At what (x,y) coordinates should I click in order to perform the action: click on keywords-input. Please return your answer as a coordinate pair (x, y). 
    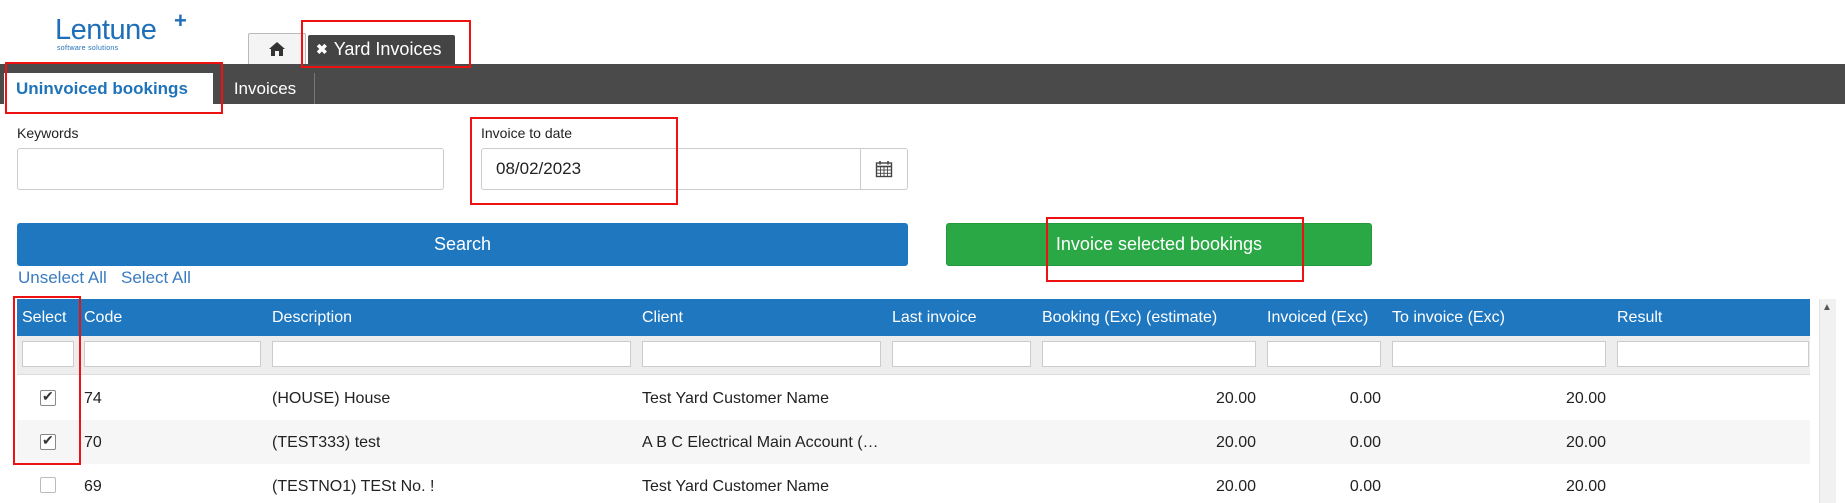
    Looking at the image, I should click on (230, 169).